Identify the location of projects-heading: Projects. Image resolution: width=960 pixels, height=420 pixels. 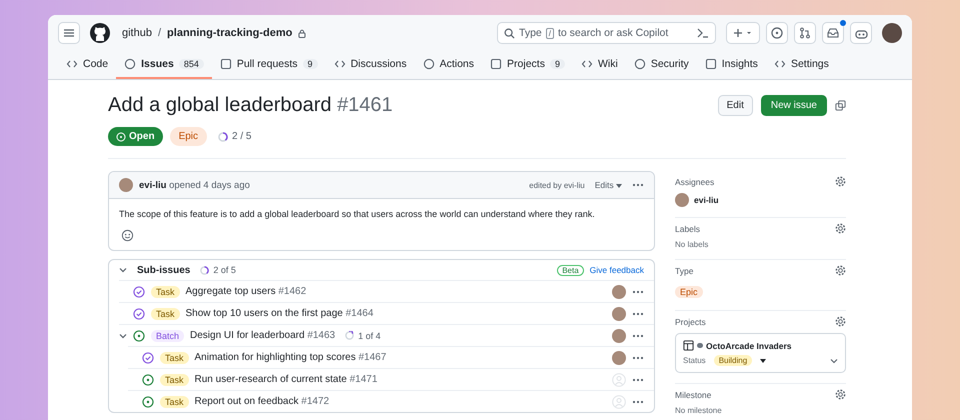
(690, 321).